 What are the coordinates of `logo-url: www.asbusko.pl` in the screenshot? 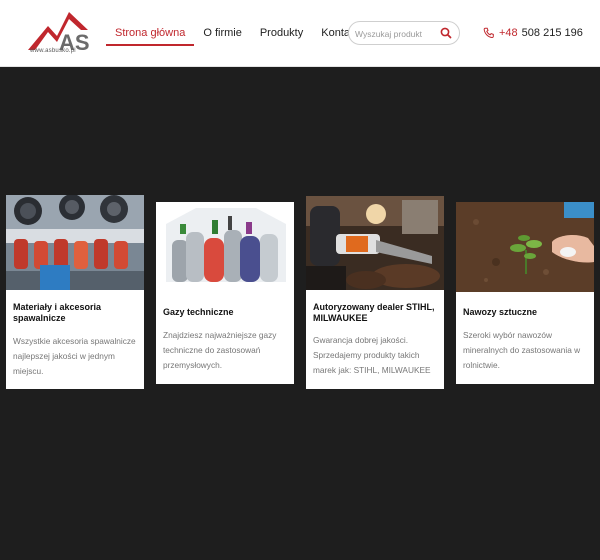 It's located at (53, 51).